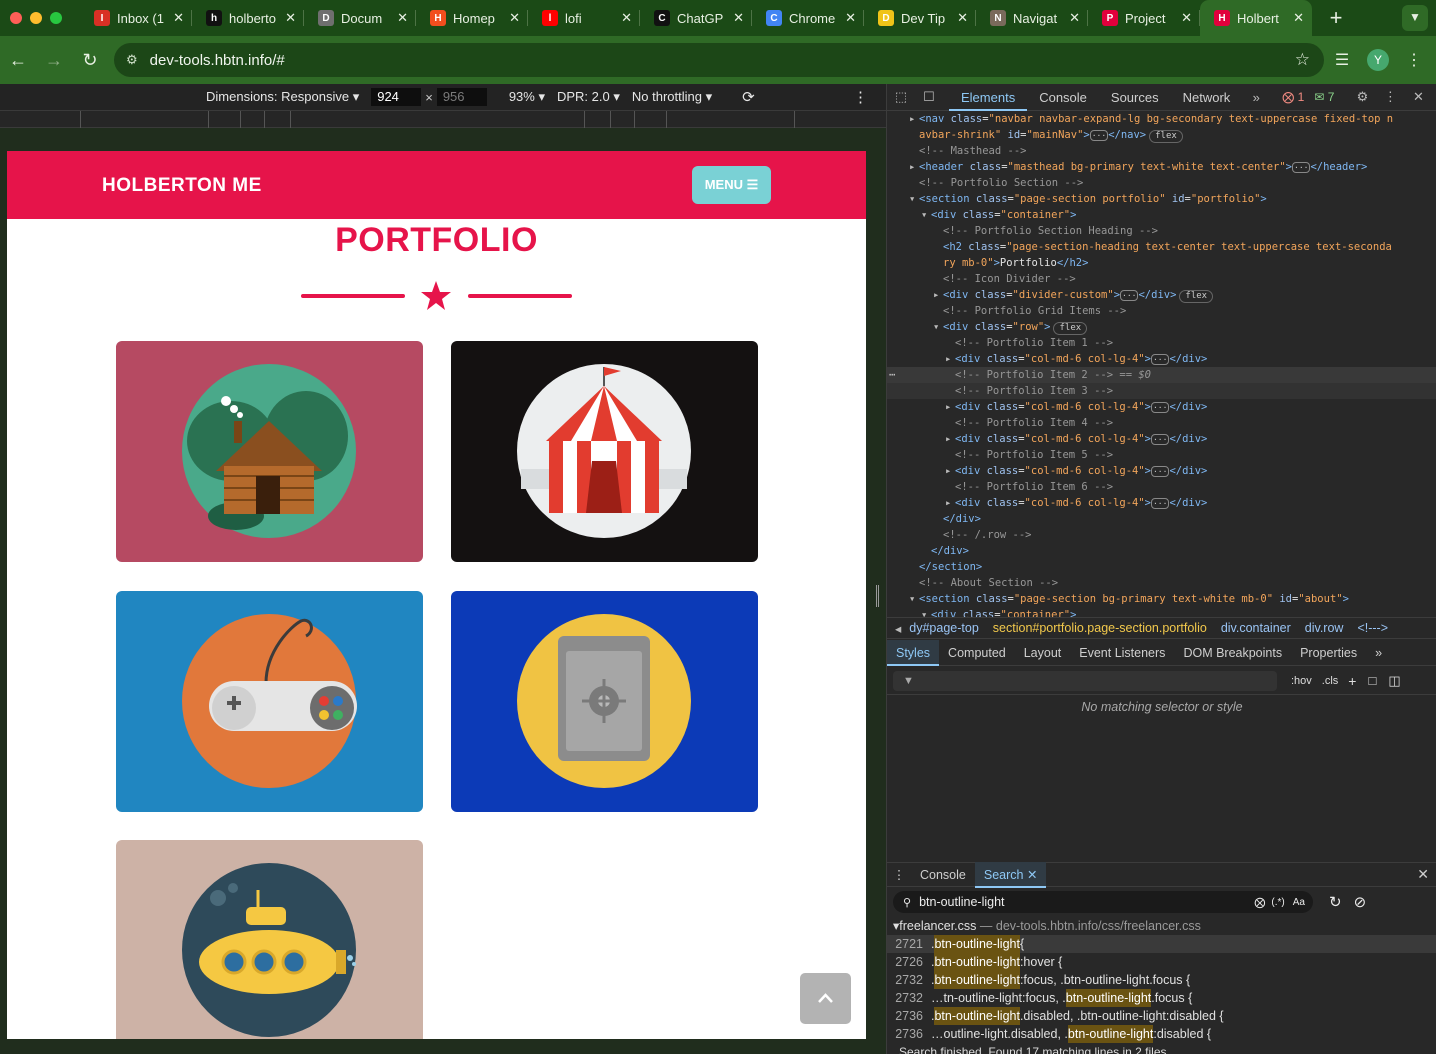 Image resolution: width=1436 pixels, height=1054 pixels. Describe the element at coordinates (1032, 875) in the screenshot. I see `close-search-tab-icon: ✕` at that location.